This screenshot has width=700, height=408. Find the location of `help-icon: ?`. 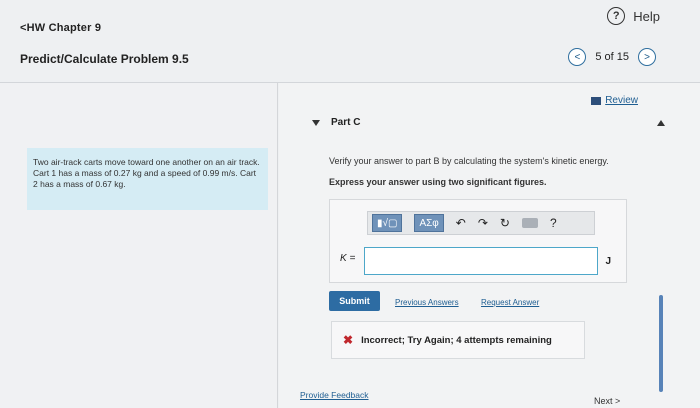

help-icon: ? is located at coordinates (616, 16).